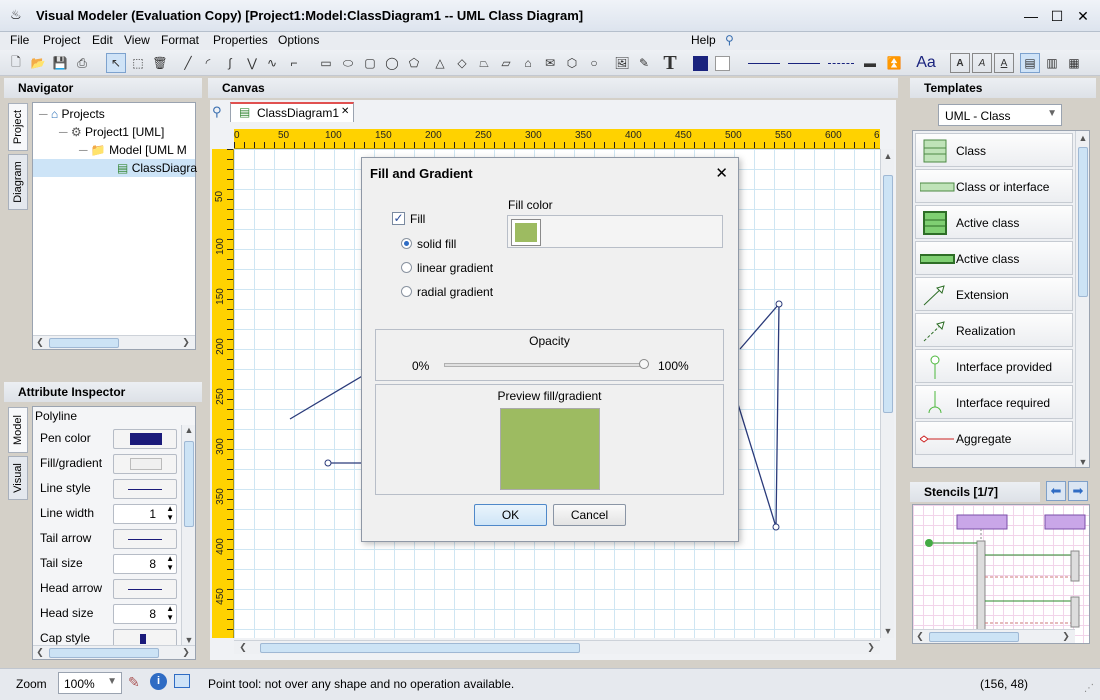  What do you see at coordinates (1056, 491) in the screenshot?
I see `stencil-prev-icon: ⬅` at bounding box center [1056, 491].